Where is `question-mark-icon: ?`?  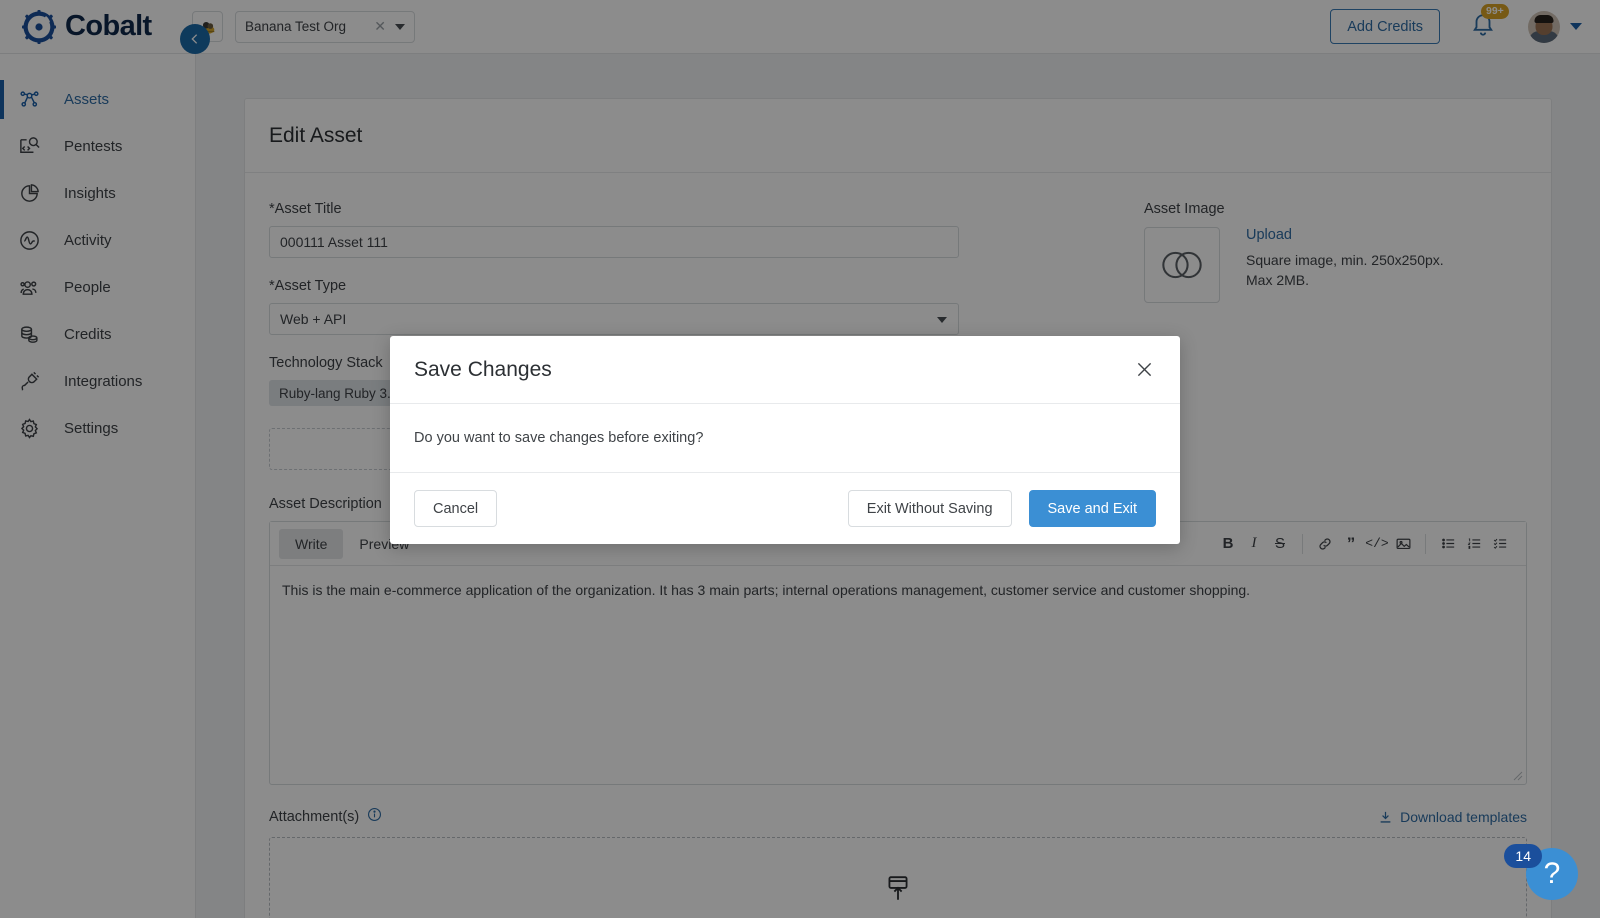
question-mark-icon: ? is located at coordinates (1552, 873).